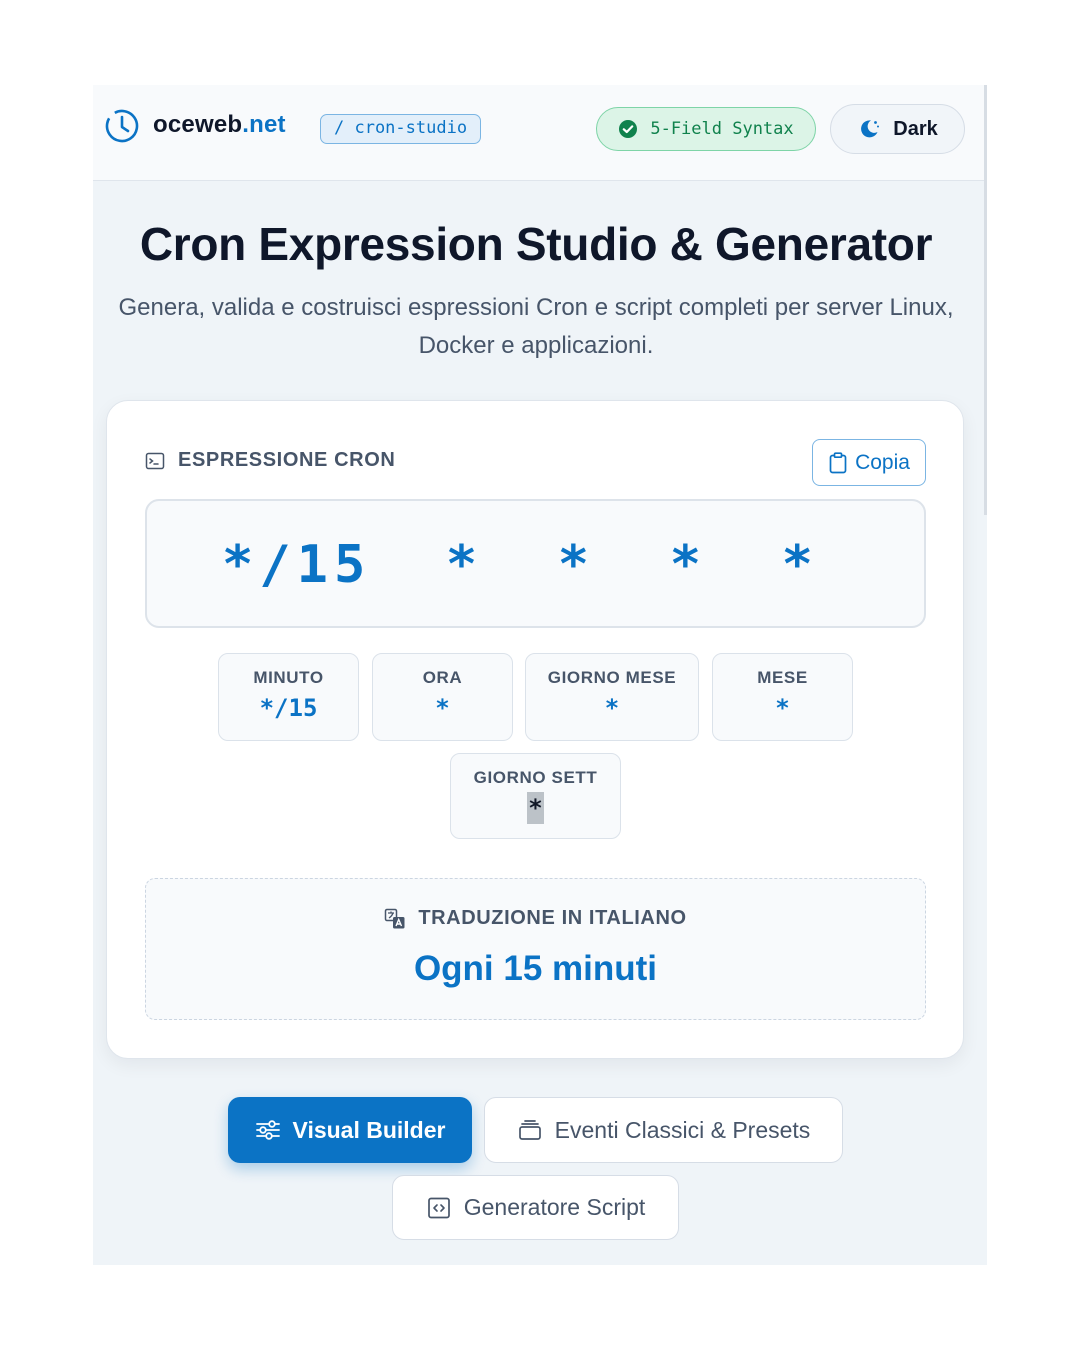 The image size is (1080, 1350). I want to click on field-label: GIORNO SETT, so click(535, 777).